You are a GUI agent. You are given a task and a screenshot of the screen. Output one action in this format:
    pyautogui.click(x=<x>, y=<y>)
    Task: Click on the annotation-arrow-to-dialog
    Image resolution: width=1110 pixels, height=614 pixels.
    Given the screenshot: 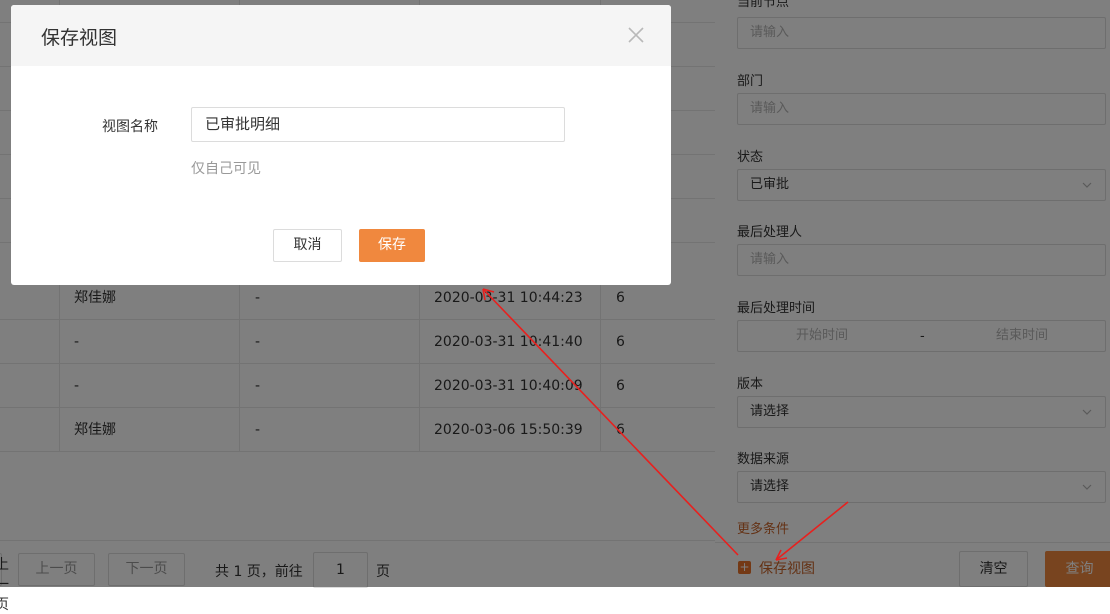 What is the action you would take?
    pyautogui.click(x=610, y=422)
    